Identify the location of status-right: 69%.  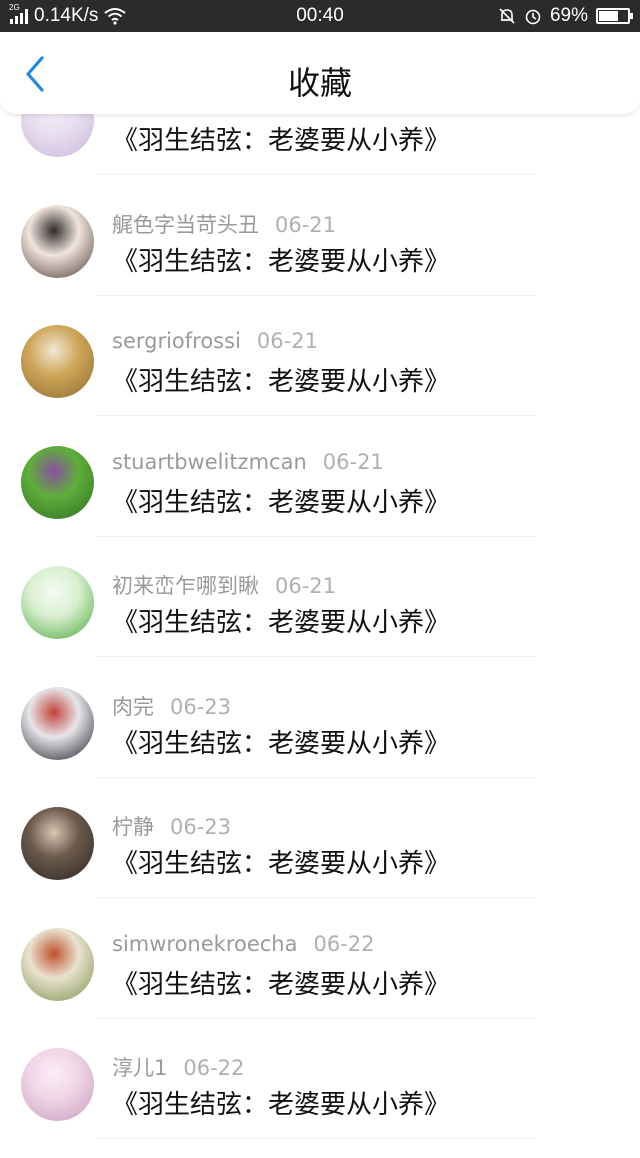
(565, 16).